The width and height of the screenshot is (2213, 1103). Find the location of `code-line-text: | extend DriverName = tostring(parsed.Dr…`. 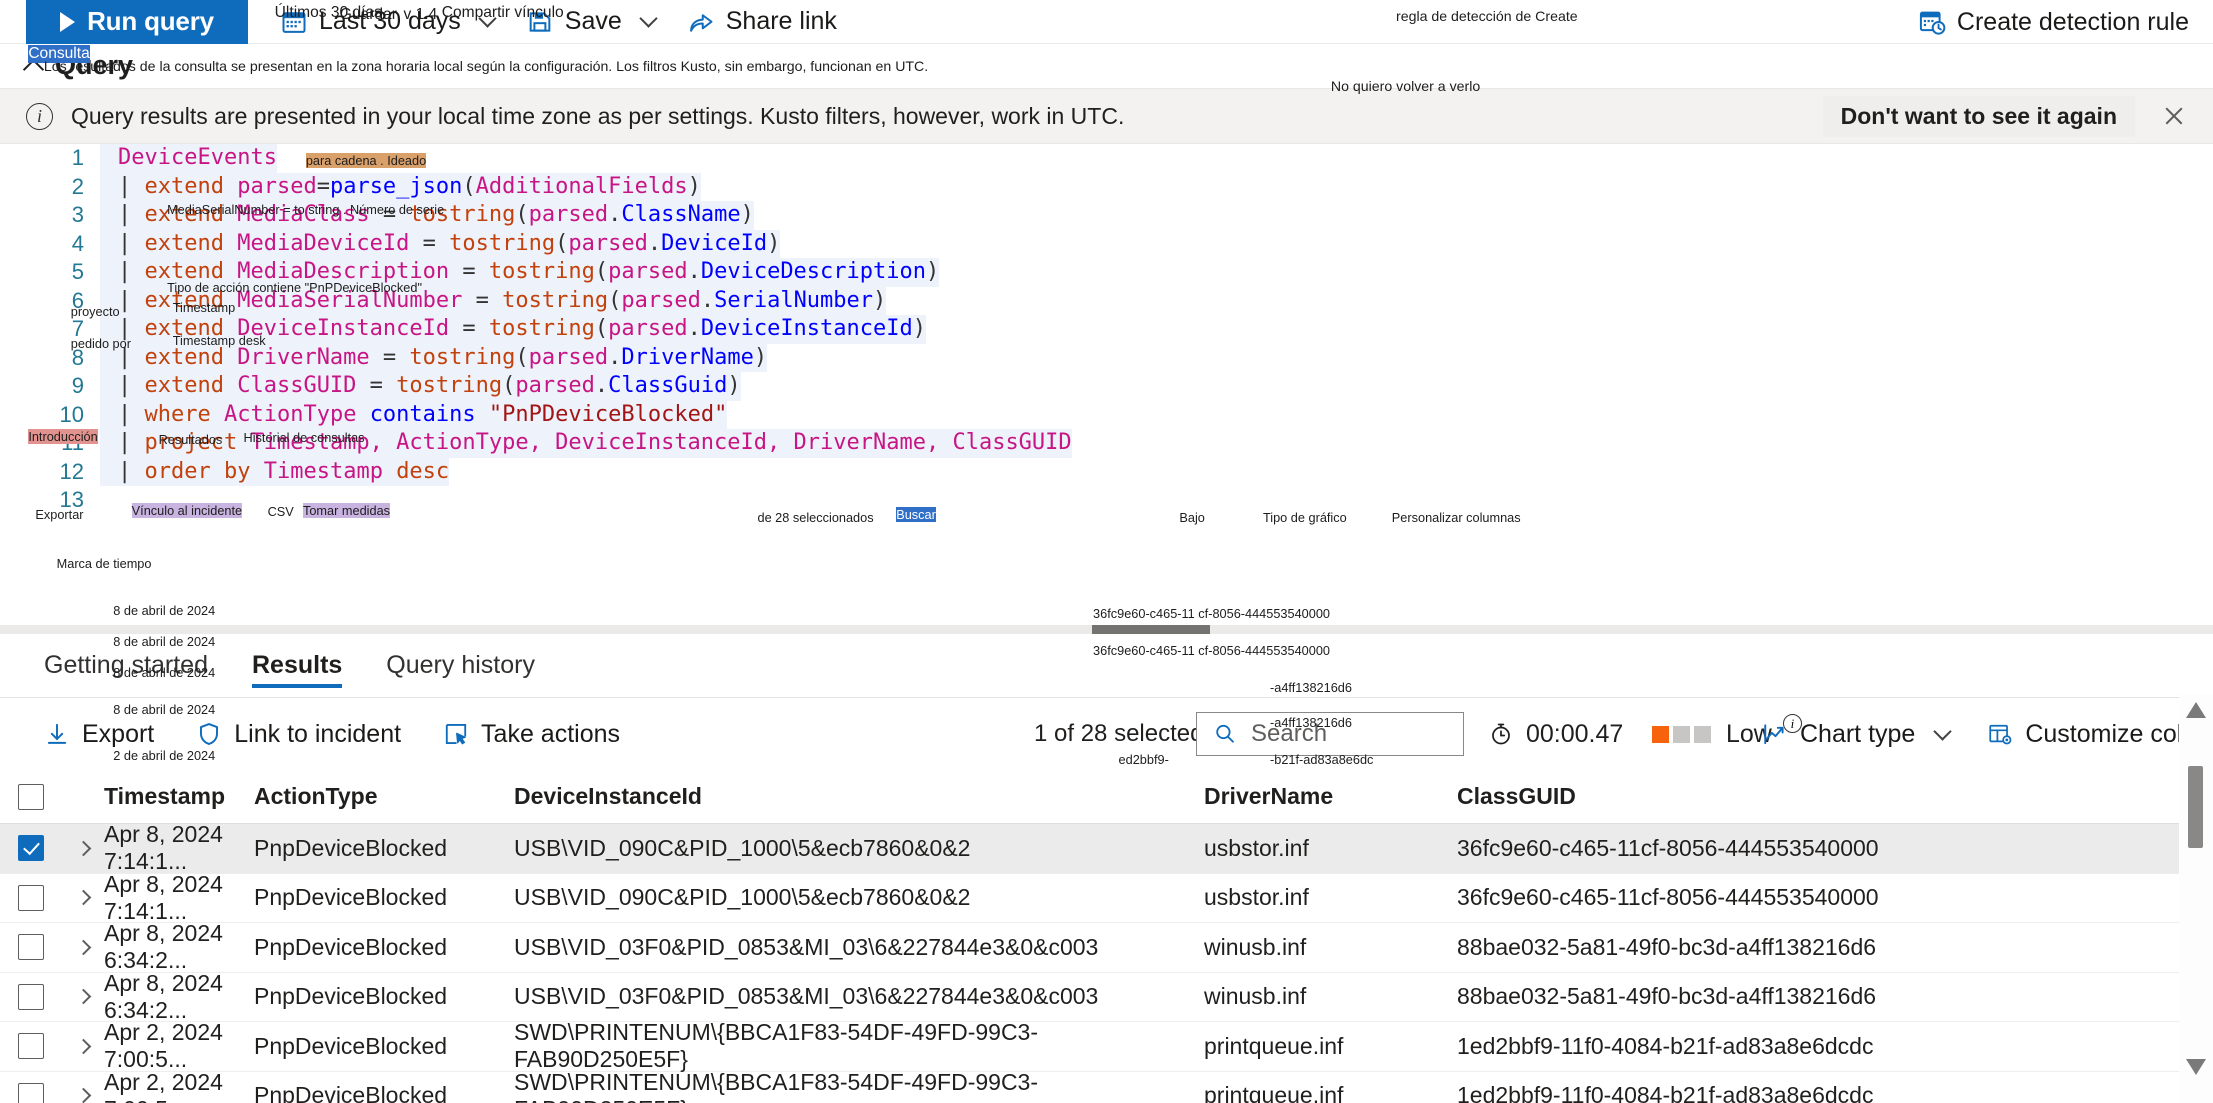

code-line-text: | extend DriverName = tostring(parsed.Dr… is located at coordinates (434, 357).